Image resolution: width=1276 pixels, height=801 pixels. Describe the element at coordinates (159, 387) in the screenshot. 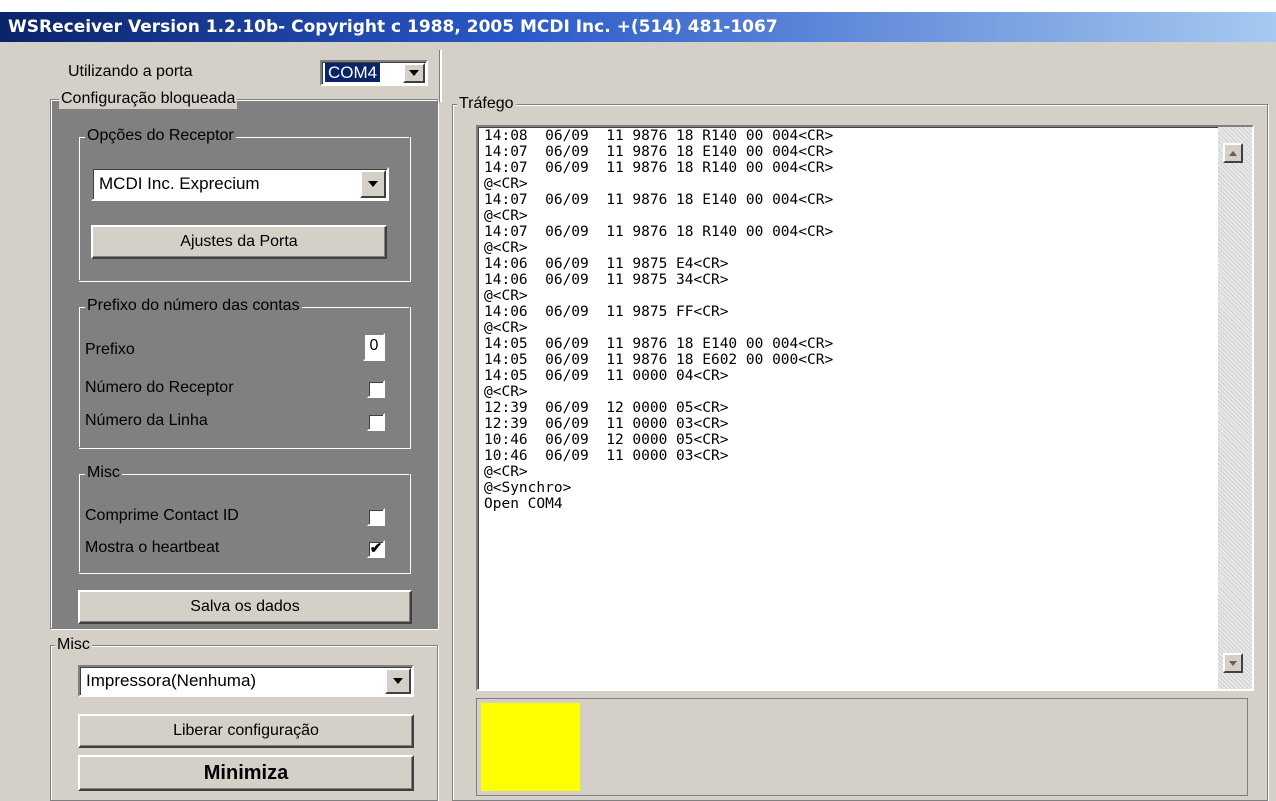

I see `receiver-number-label: Número do Receptor` at that location.